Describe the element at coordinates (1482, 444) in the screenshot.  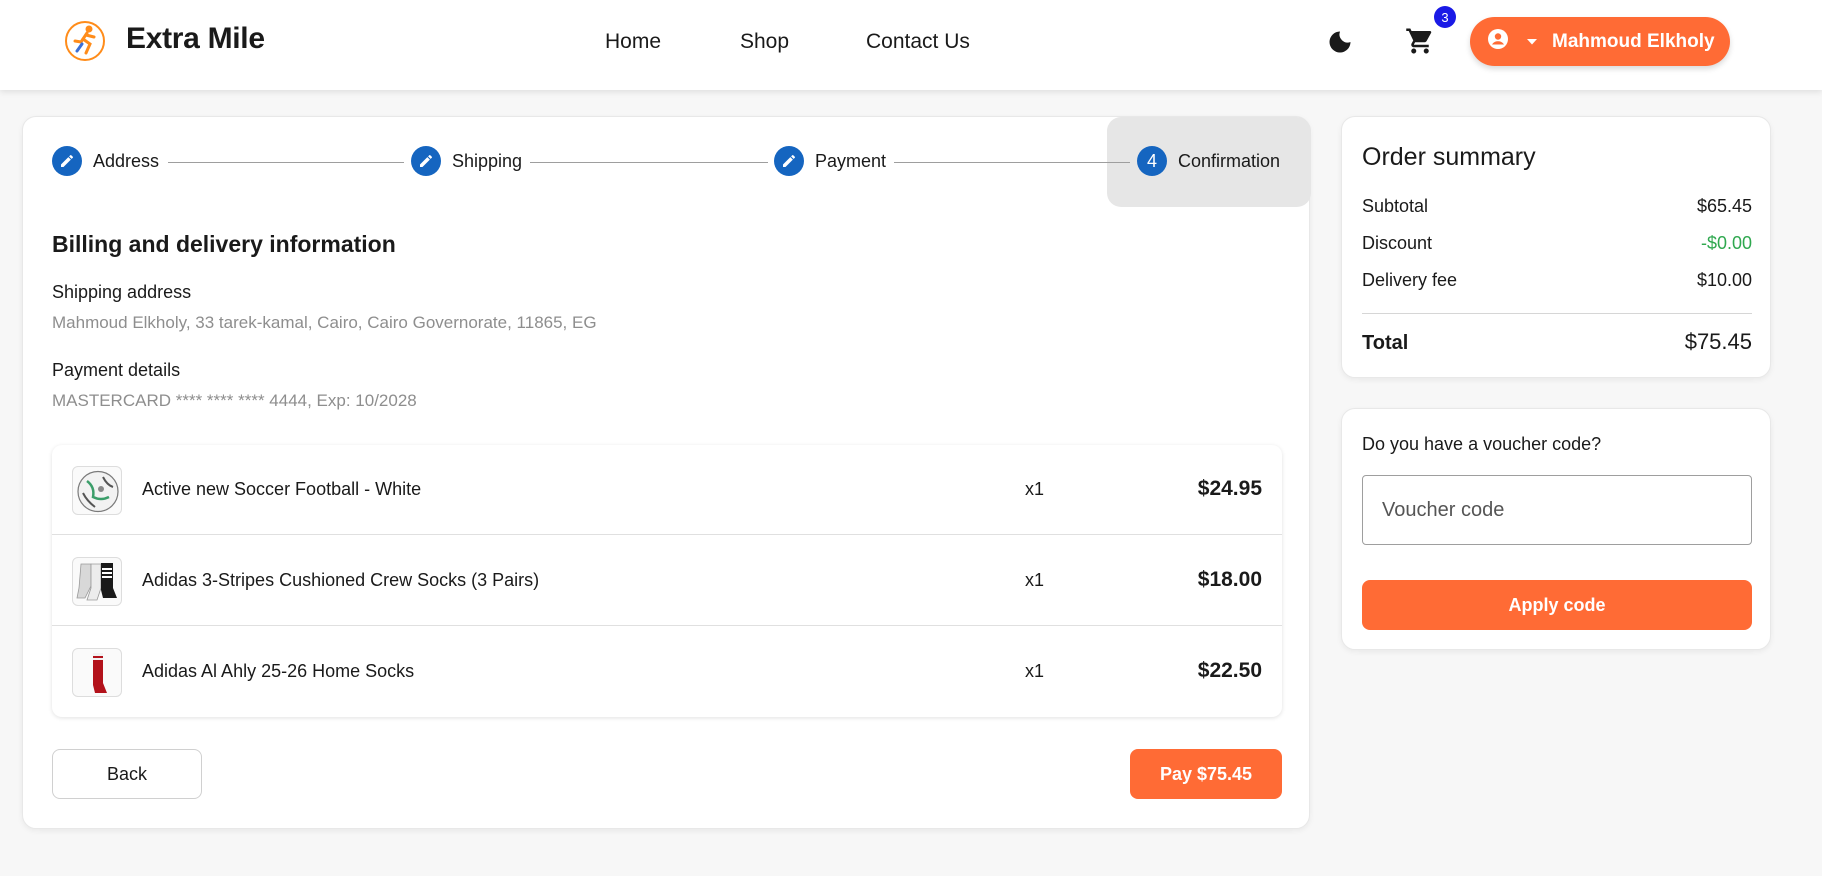
I see `voucher-question: Do you have a voucher code?` at that location.